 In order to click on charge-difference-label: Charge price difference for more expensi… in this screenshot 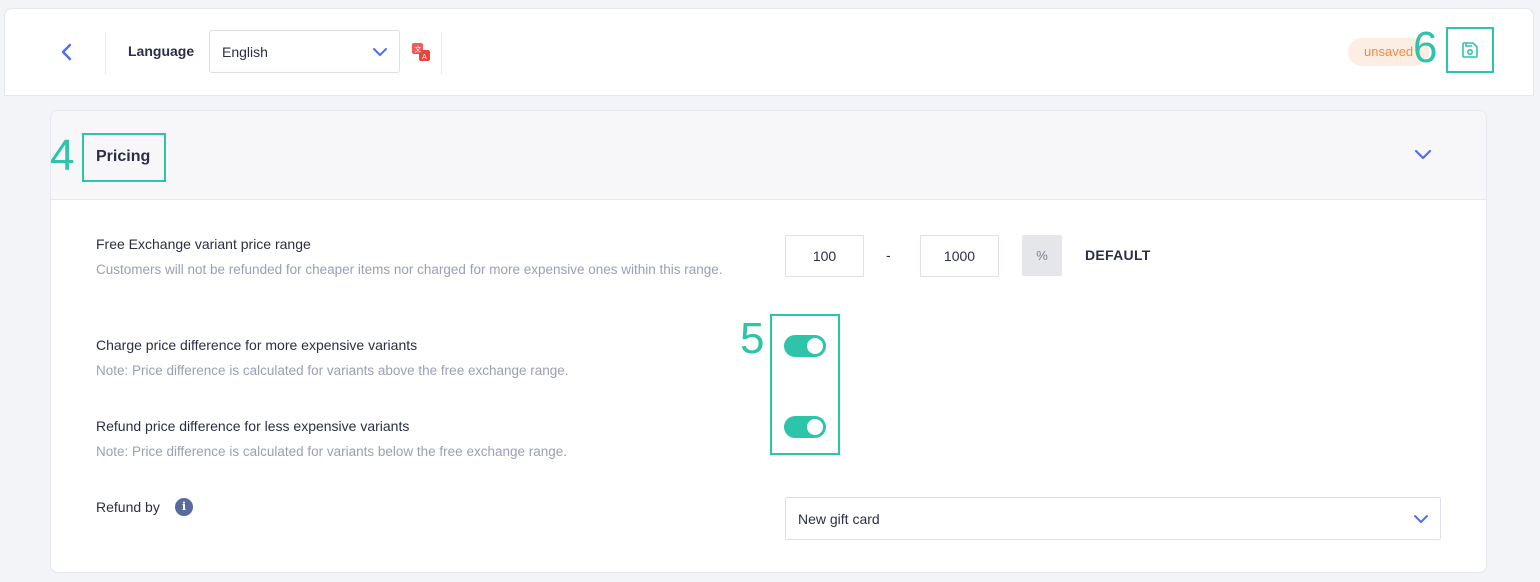, I will do `click(257, 345)`.